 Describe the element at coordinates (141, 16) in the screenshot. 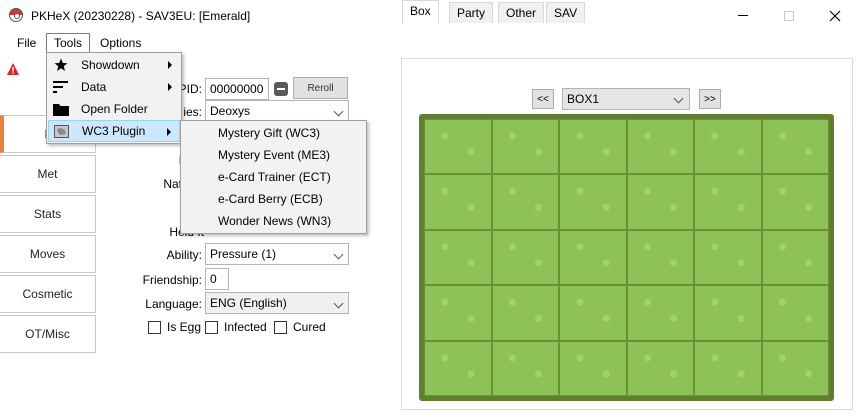

I see `window-title: PKHeX (20230228) - SAV3EU: [Emerald]` at that location.